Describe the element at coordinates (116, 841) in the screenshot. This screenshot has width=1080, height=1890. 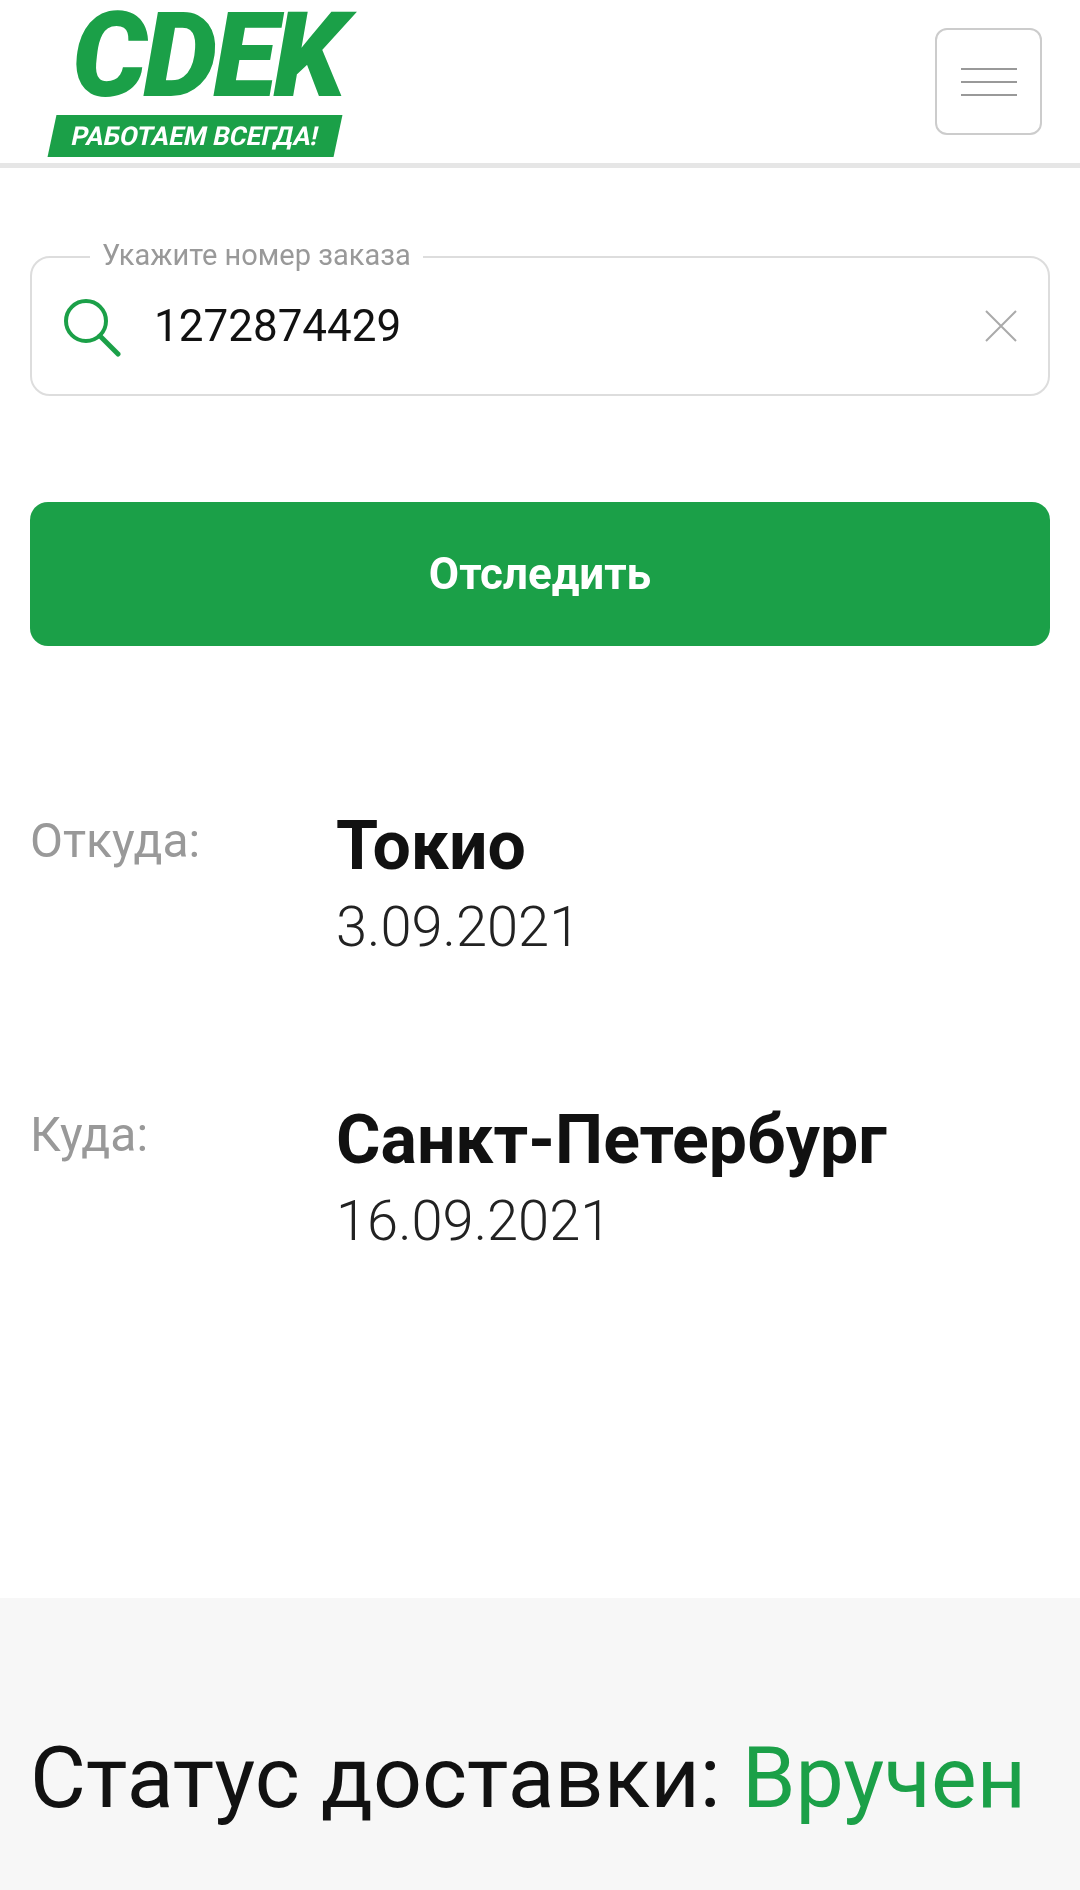
I see `route-label: Откуда:` at that location.